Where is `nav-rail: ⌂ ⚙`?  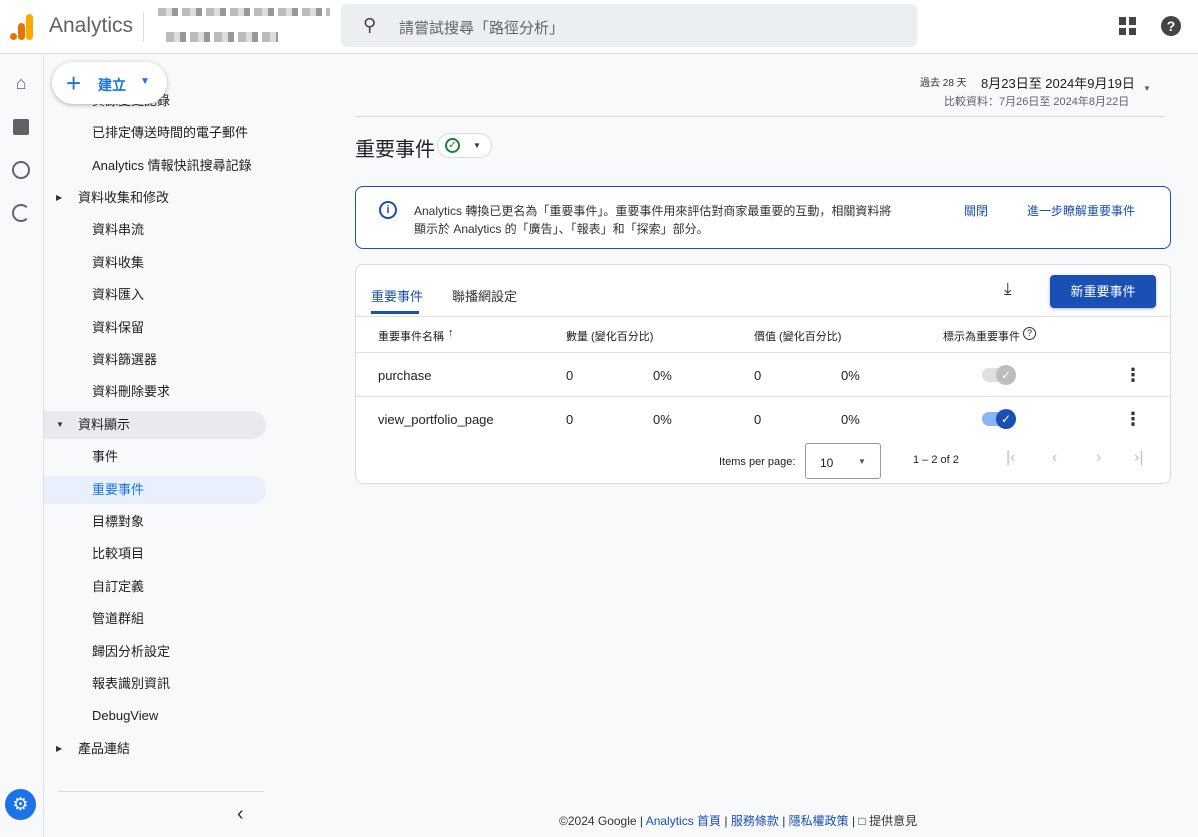
nav-rail: ⌂ ⚙ is located at coordinates (22, 446).